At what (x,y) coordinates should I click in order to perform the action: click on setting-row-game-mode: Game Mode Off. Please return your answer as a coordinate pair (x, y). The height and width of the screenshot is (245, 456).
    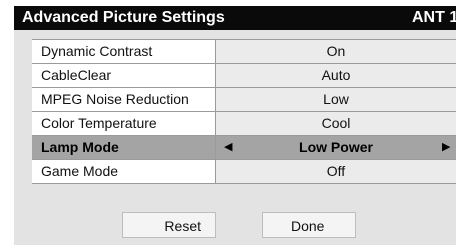
    Looking at the image, I should click on (244, 172).